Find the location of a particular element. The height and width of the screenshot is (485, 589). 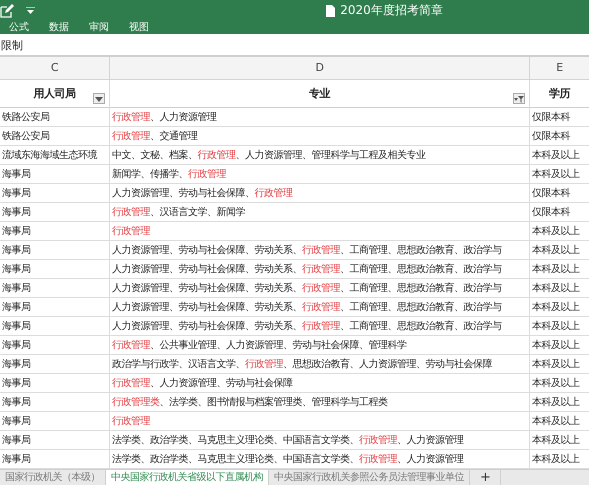

add-sheet-button: + is located at coordinates (486, 477).